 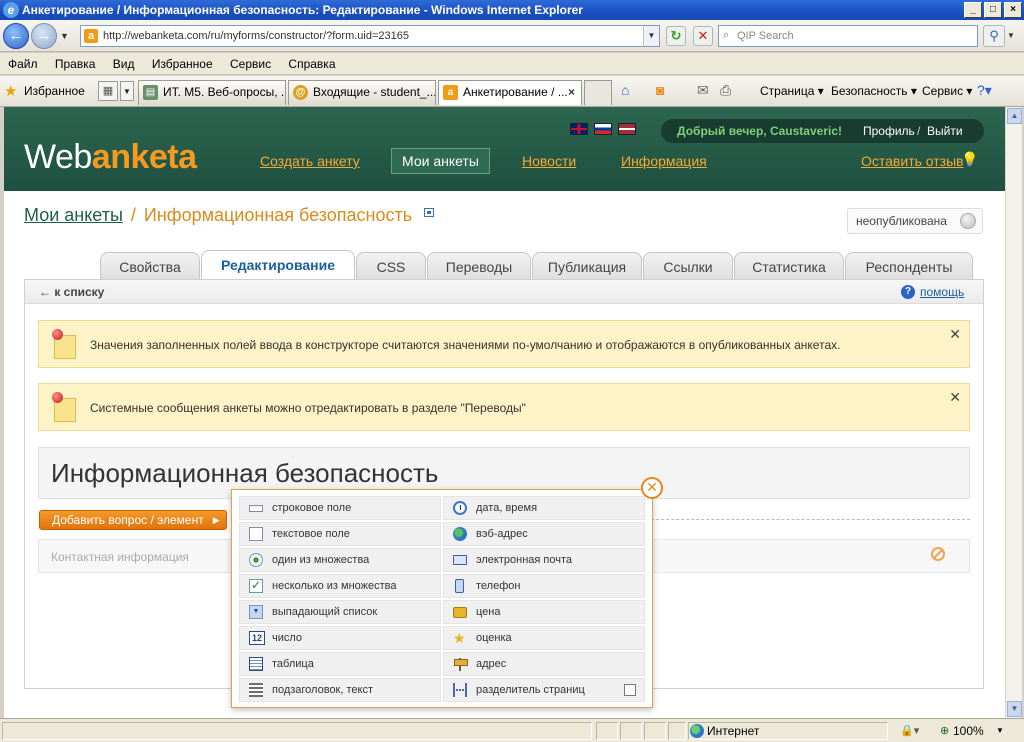 What do you see at coordinates (10, 91) in the screenshot?
I see `favorites-star-icon: ★` at bounding box center [10, 91].